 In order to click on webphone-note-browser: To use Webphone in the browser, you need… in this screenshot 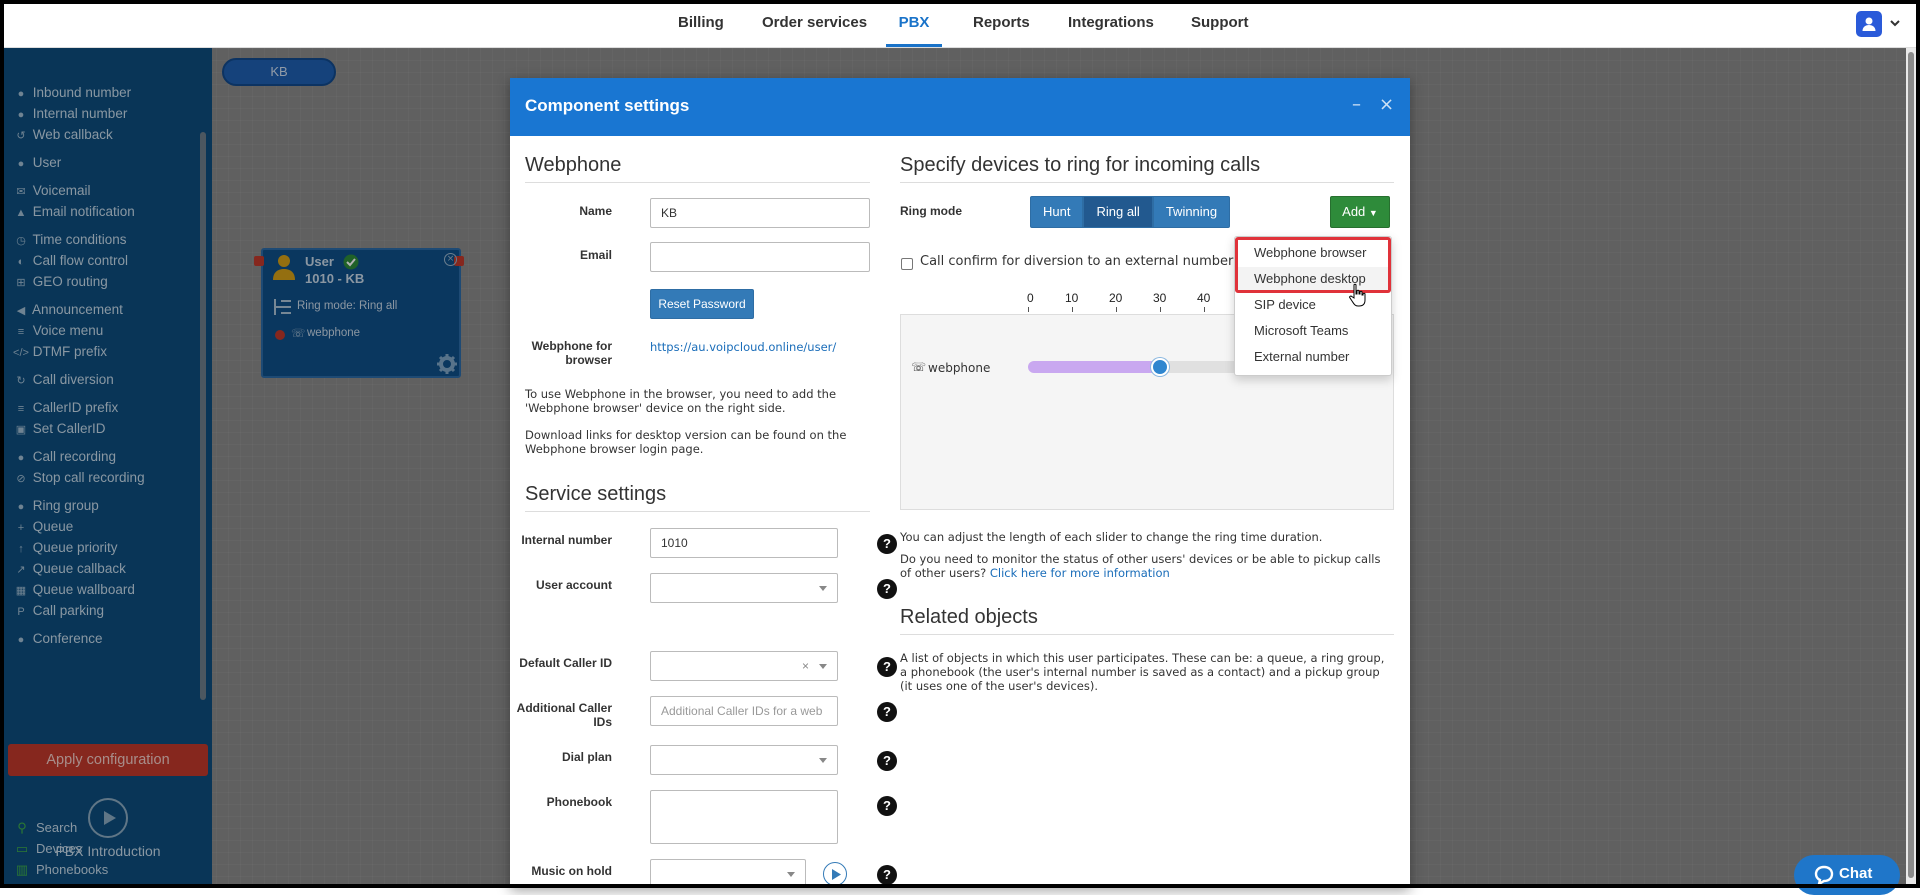, I will do `click(681, 401)`.